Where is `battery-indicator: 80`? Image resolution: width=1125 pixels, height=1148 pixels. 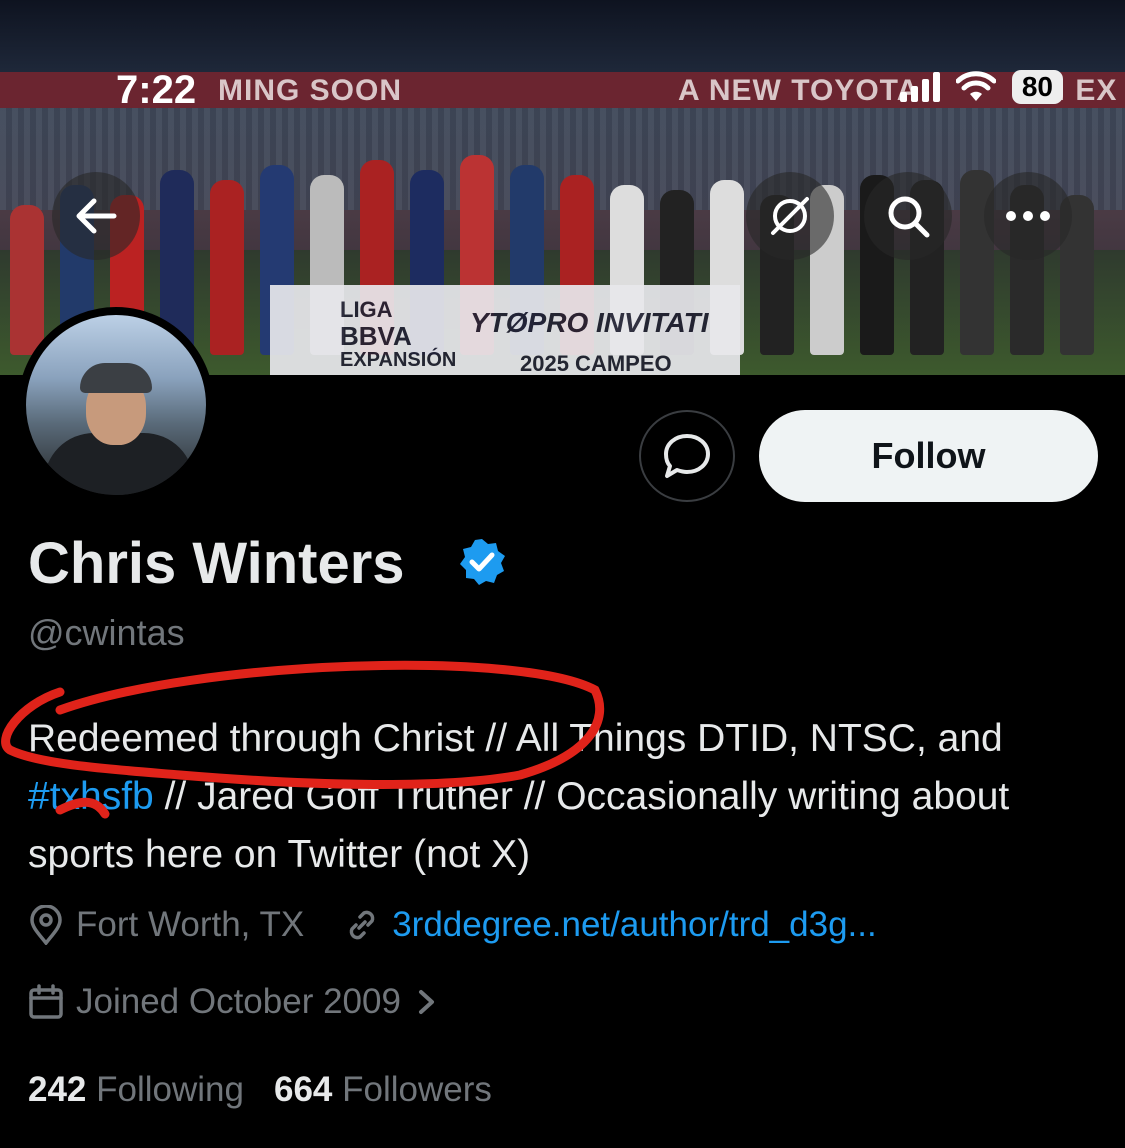 battery-indicator: 80 is located at coordinates (1037, 87).